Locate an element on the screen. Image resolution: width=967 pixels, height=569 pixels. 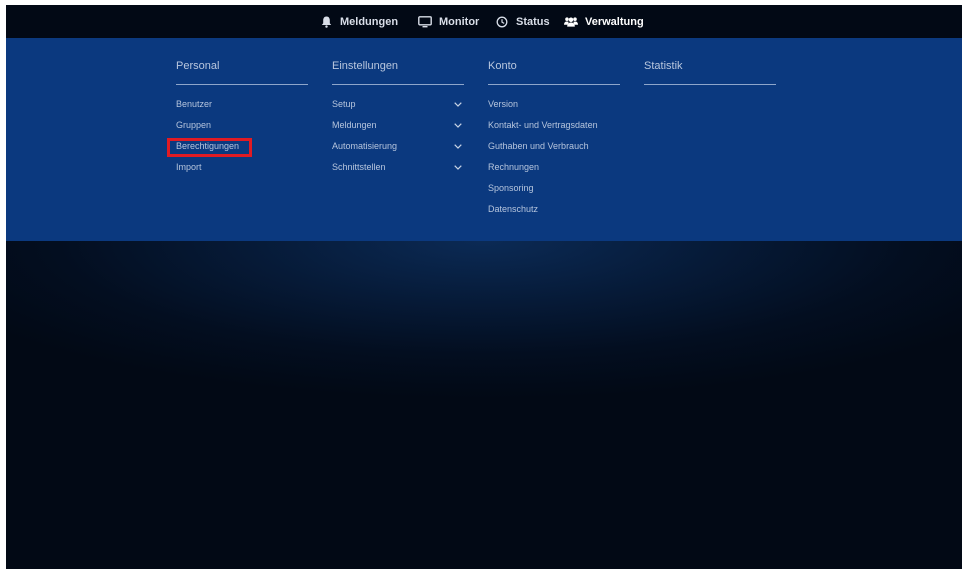
nav-label: Verwaltung is located at coordinates (614, 21).